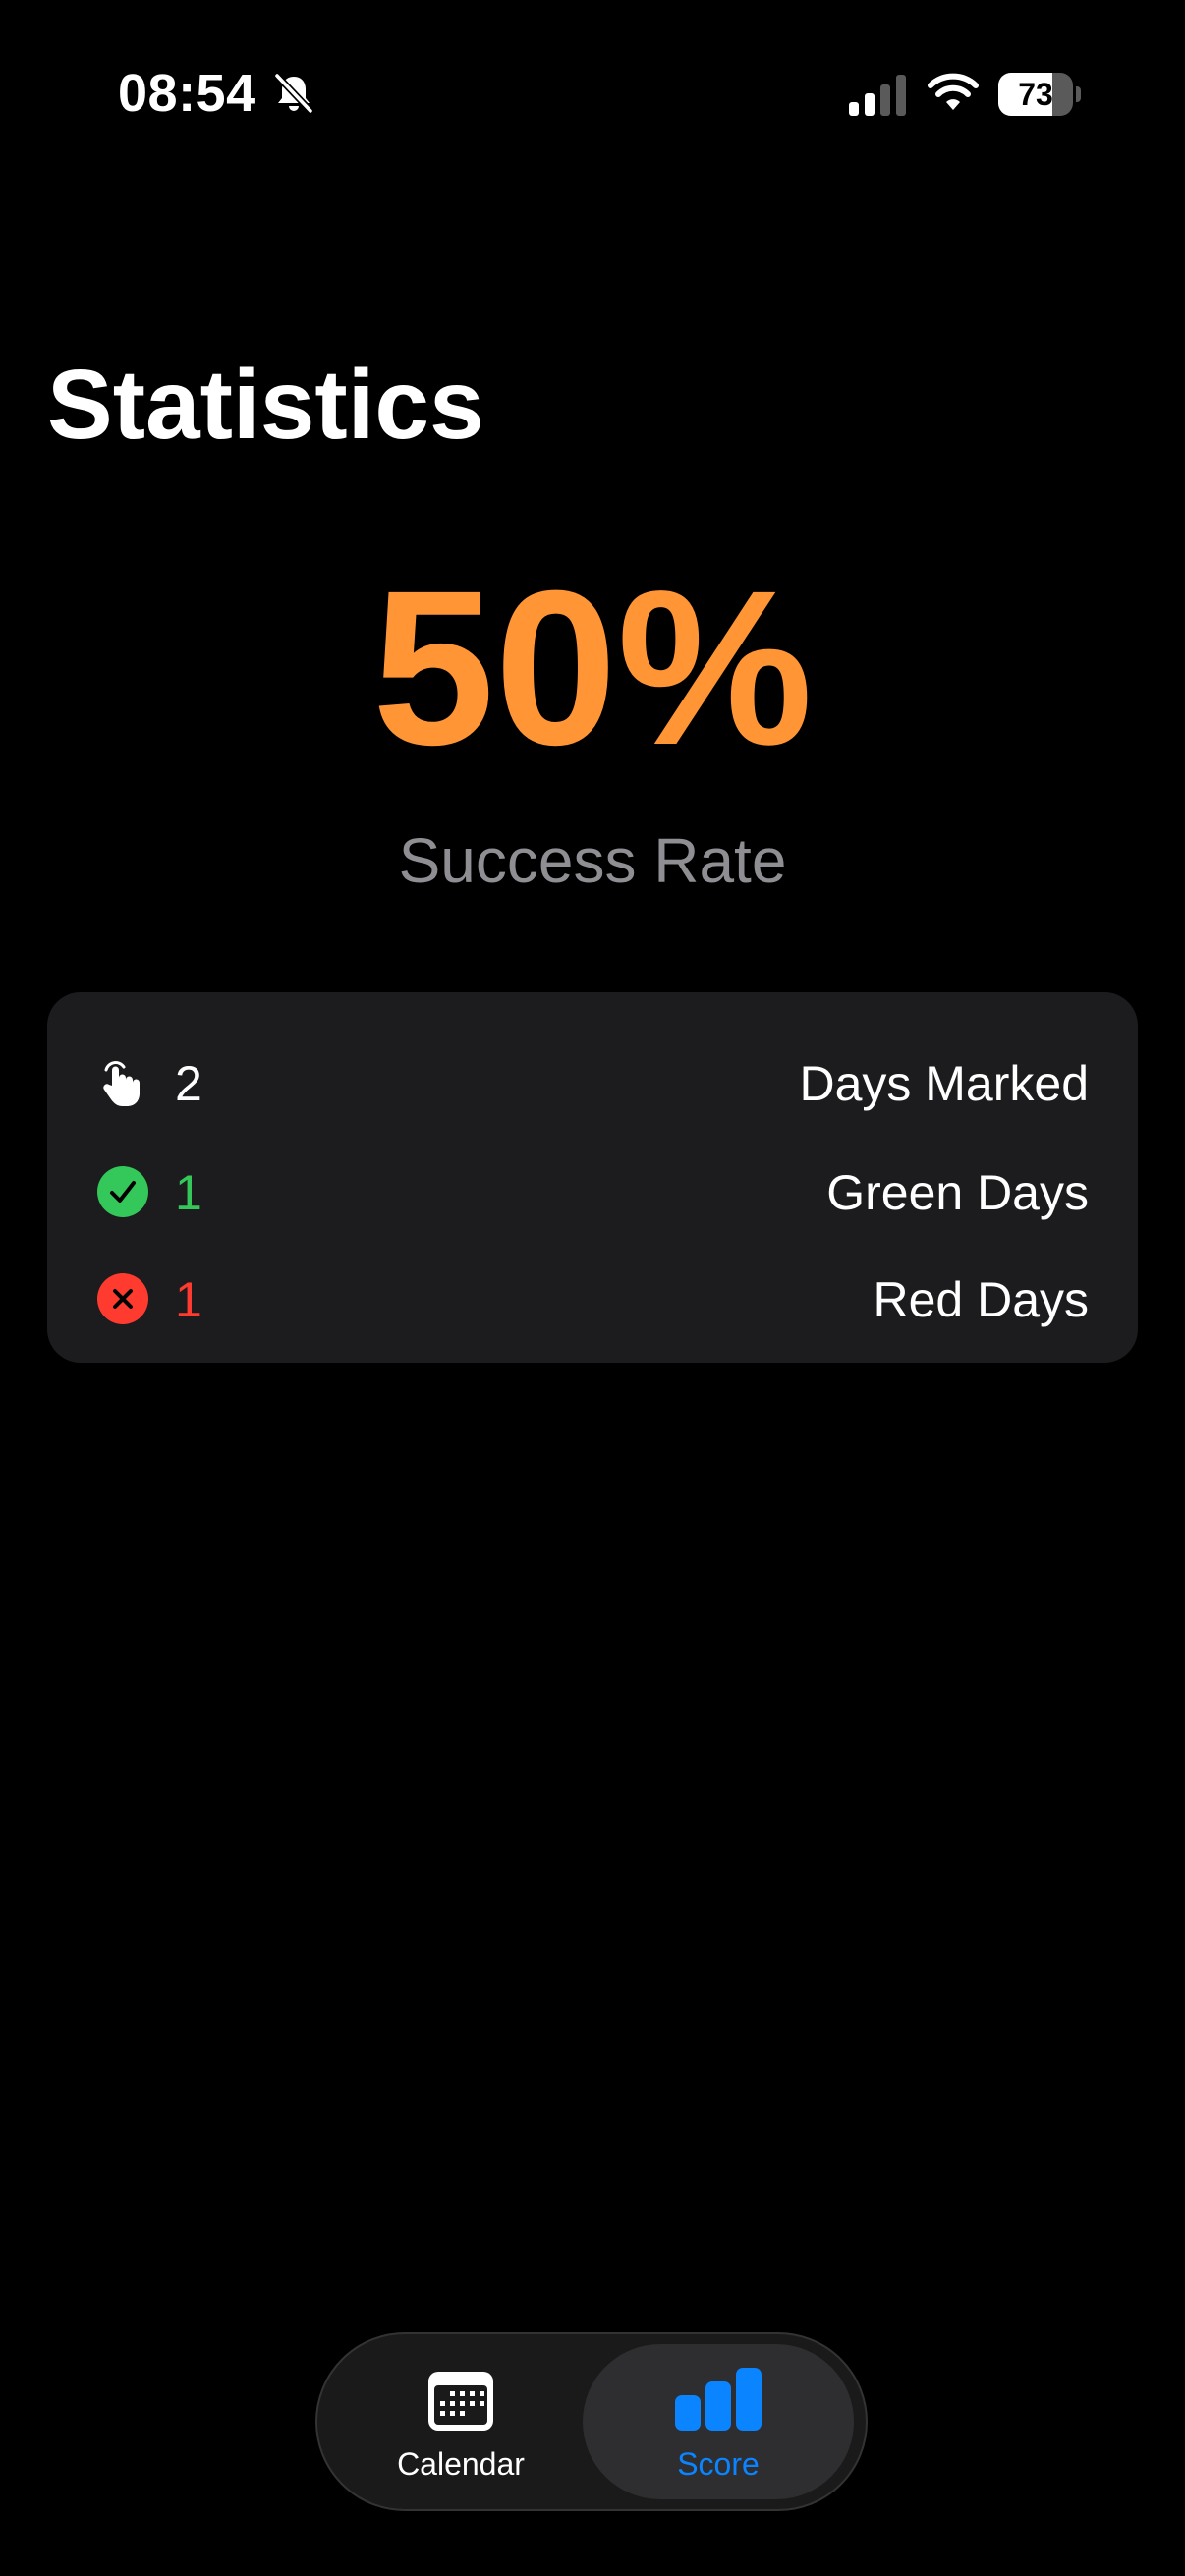 This screenshot has height=2576, width=1185. What do you see at coordinates (265, 405) in the screenshot?
I see `page-title: Statistics` at bounding box center [265, 405].